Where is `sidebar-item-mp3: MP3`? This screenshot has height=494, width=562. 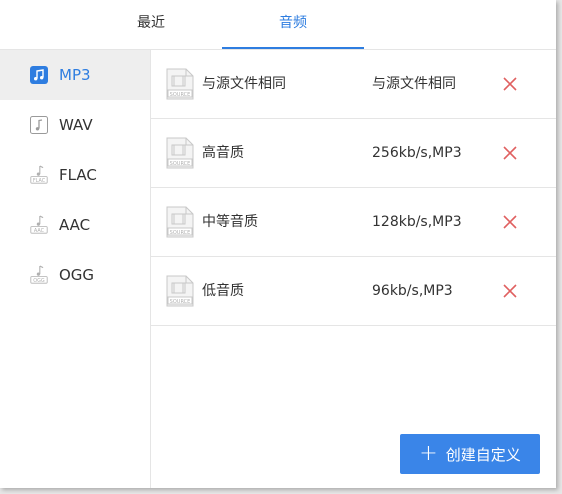
sidebar-item-mp3: MP3 is located at coordinates (75, 75).